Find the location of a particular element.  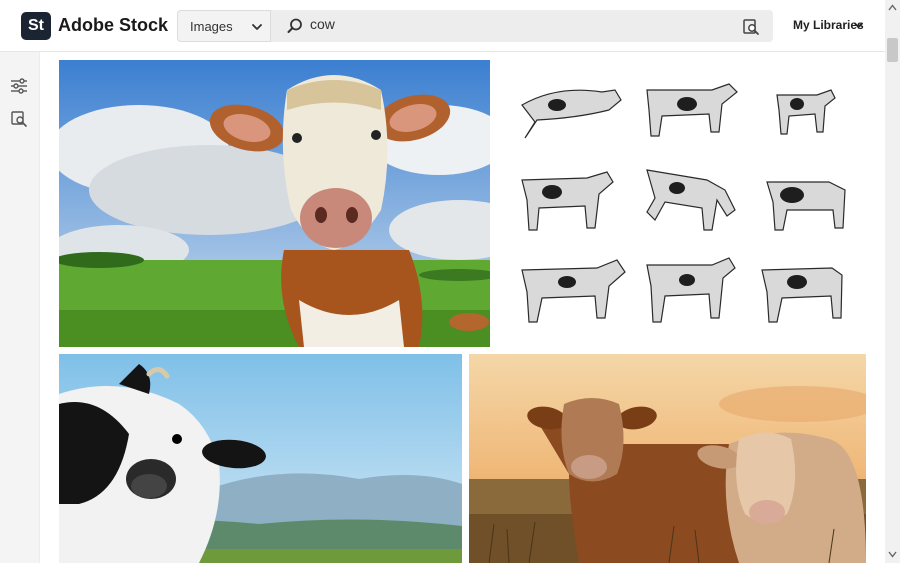

search-icon is located at coordinates (294, 25).